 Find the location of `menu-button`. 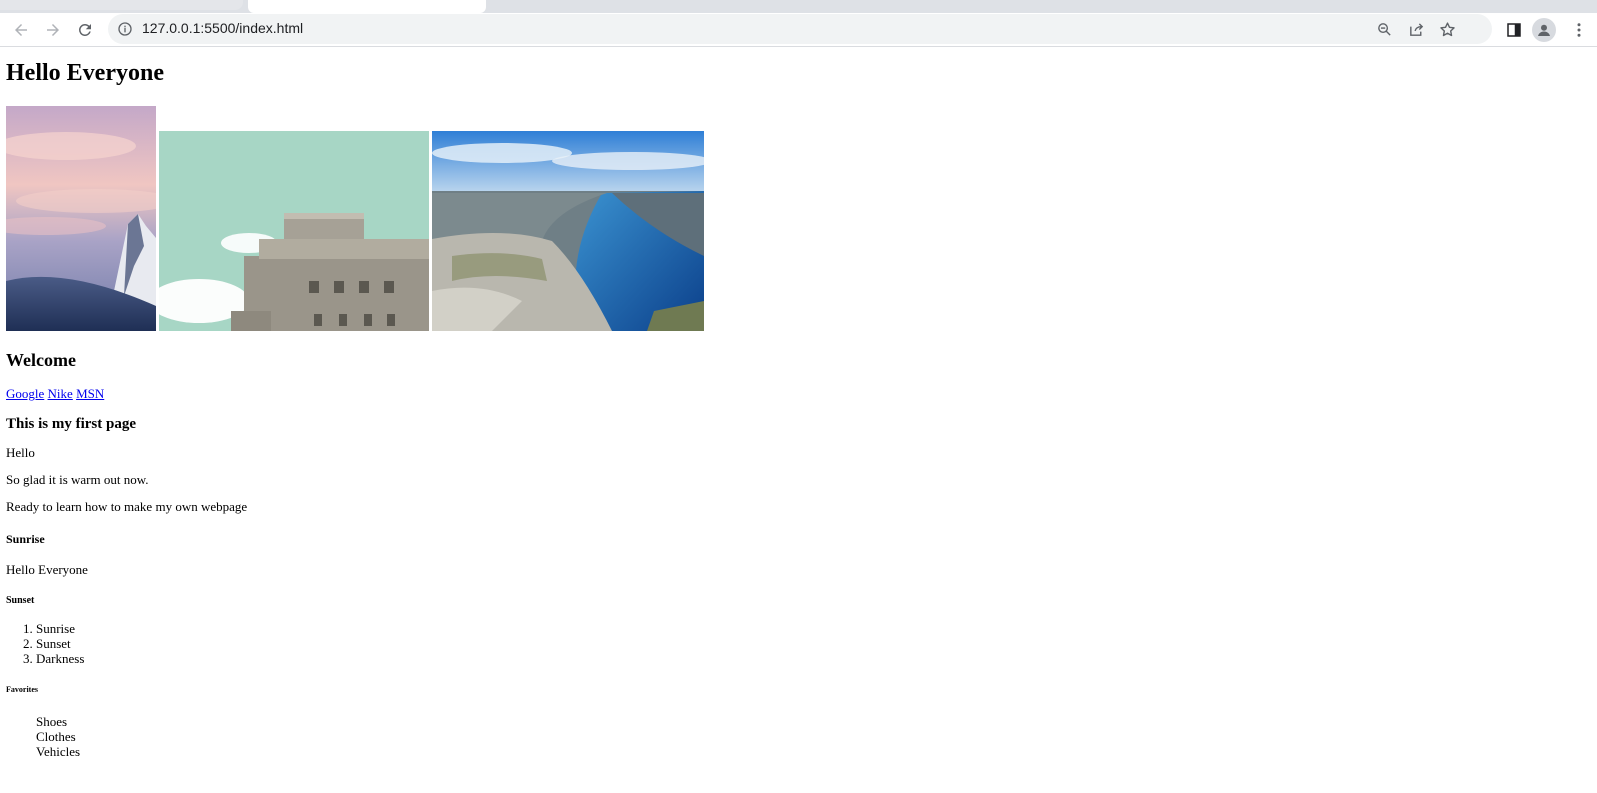

menu-button is located at coordinates (1579, 30).